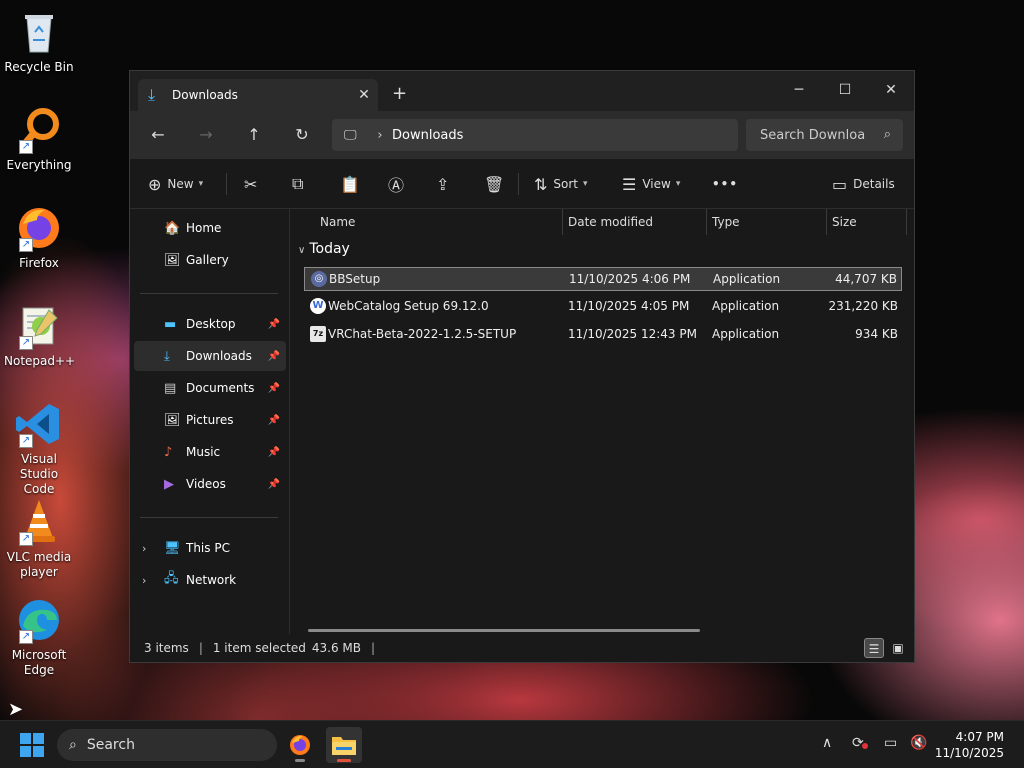 The image size is (1024, 768). Describe the element at coordinates (253, 184) in the screenshot. I see `cut-icon: ✂` at that location.